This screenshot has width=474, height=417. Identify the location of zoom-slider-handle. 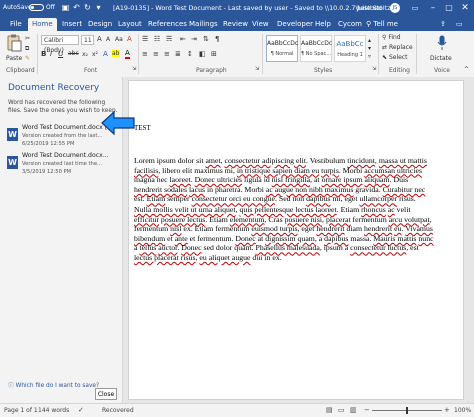
(407, 410).